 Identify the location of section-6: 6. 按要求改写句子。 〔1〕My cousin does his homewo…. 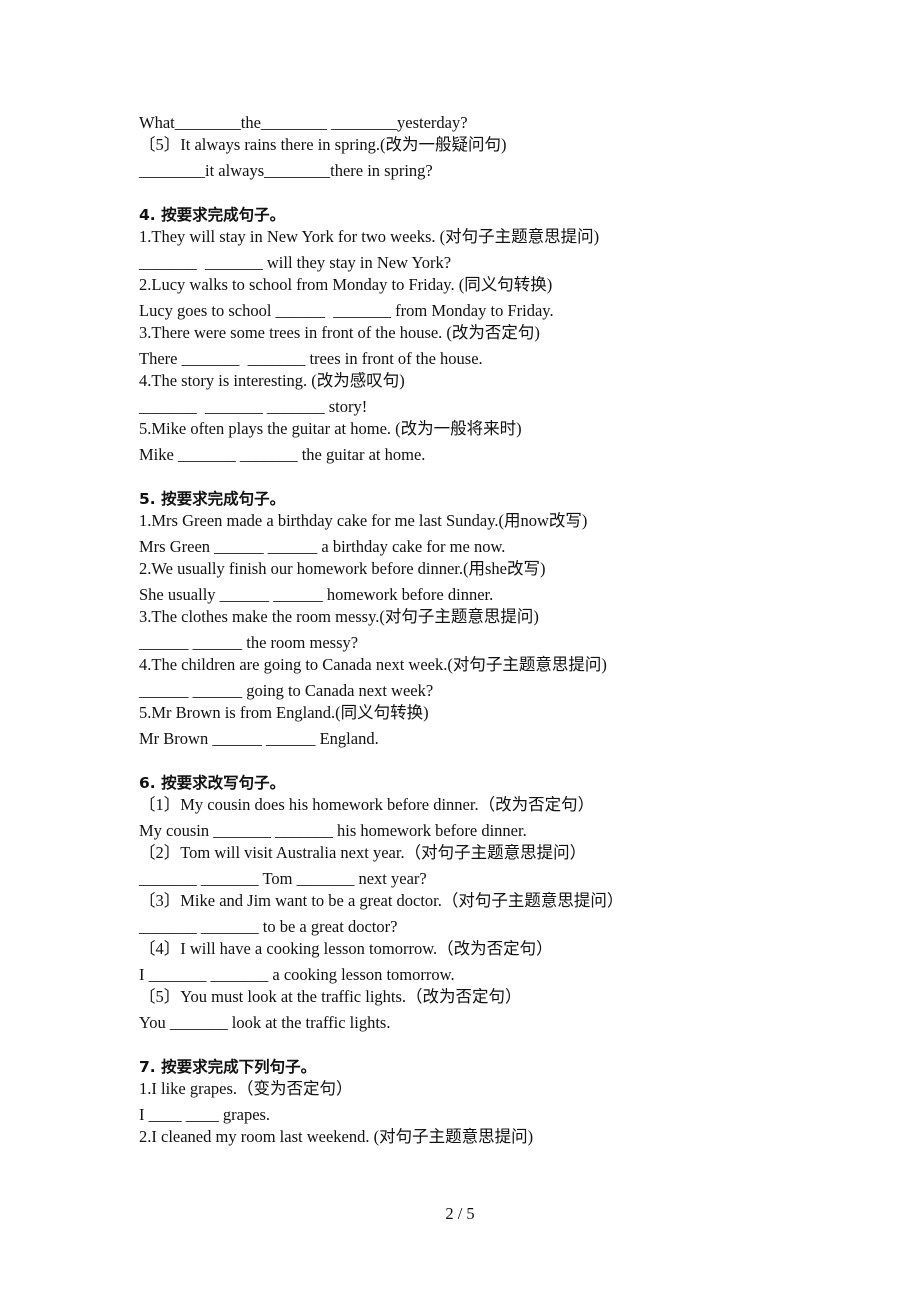
(459, 903).